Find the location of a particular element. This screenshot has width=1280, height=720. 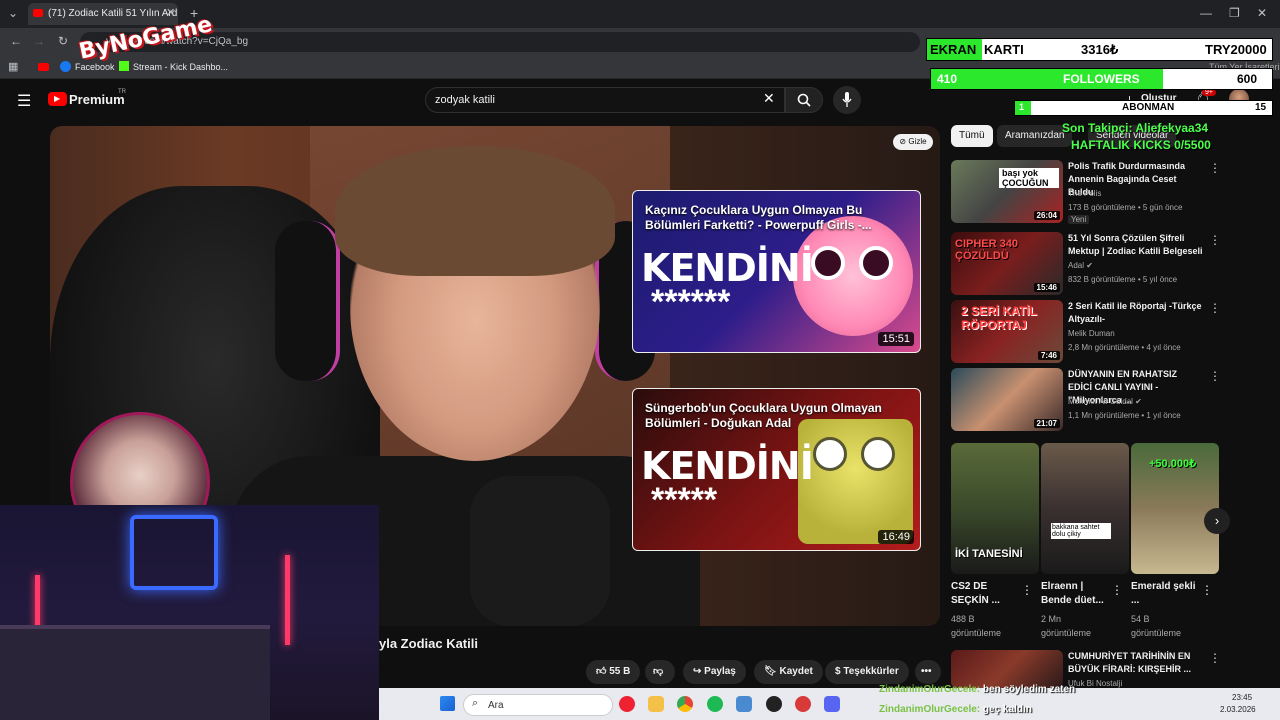

taskbar-explorer-icon is located at coordinates (656, 704).